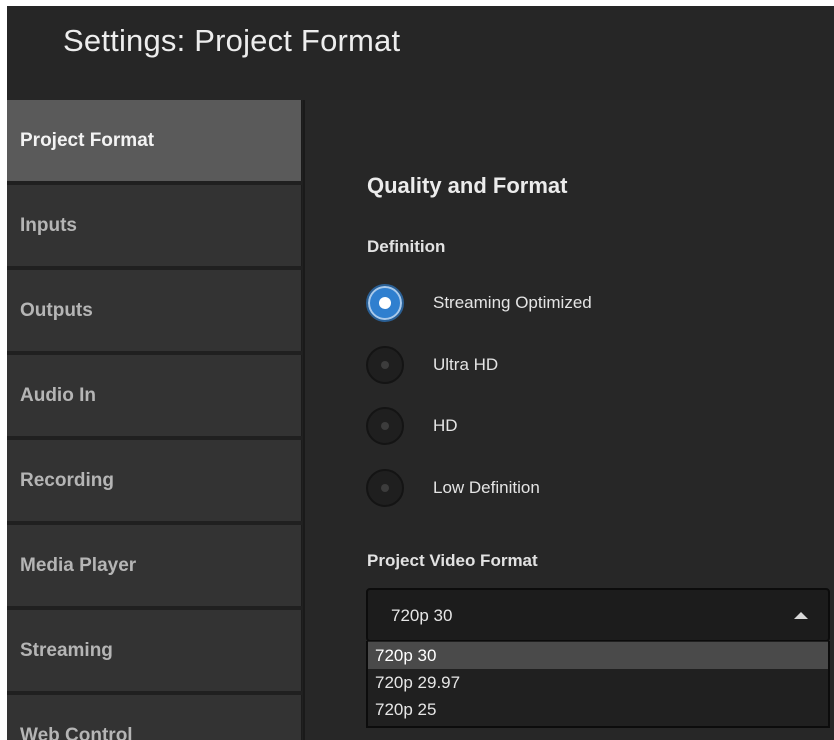 The image size is (834, 740). Describe the element at coordinates (154, 395) in the screenshot. I see `sidebar-item-audio-in: Audio In` at that location.